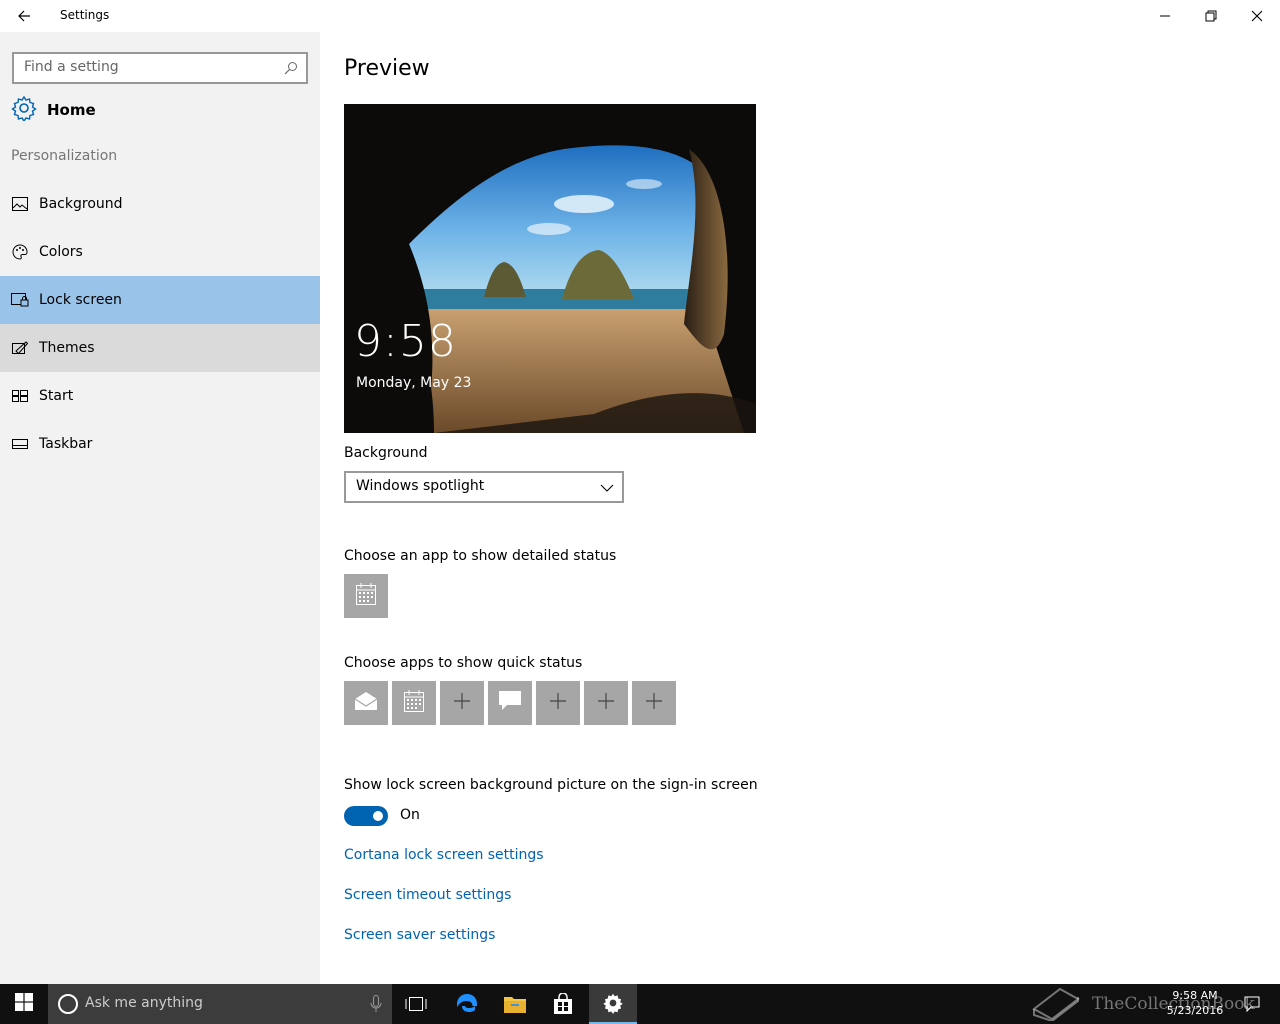  What do you see at coordinates (410, 815) in the screenshot?
I see `toggle-state-label: On` at bounding box center [410, 815].